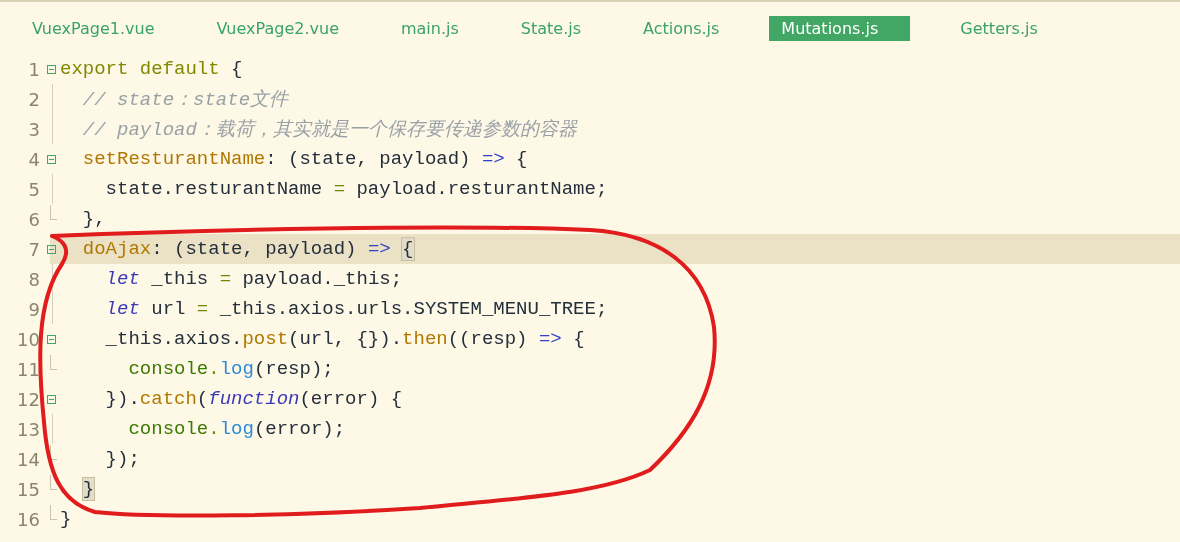 This screenshot has height=542, width=1180. I want to click on line-number: 9, so click(33, 309).